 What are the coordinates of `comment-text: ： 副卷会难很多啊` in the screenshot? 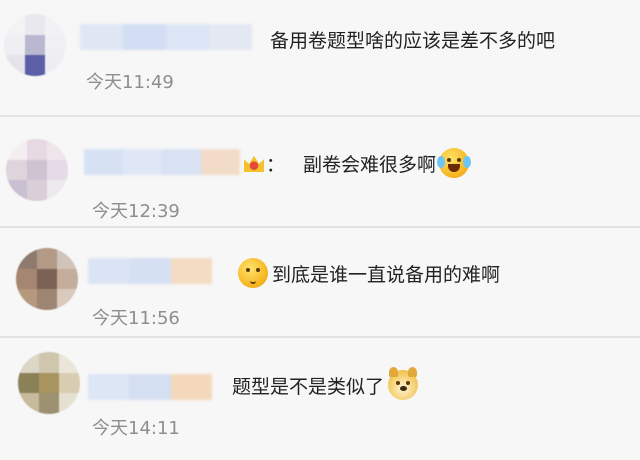 It's located at (358, 163).